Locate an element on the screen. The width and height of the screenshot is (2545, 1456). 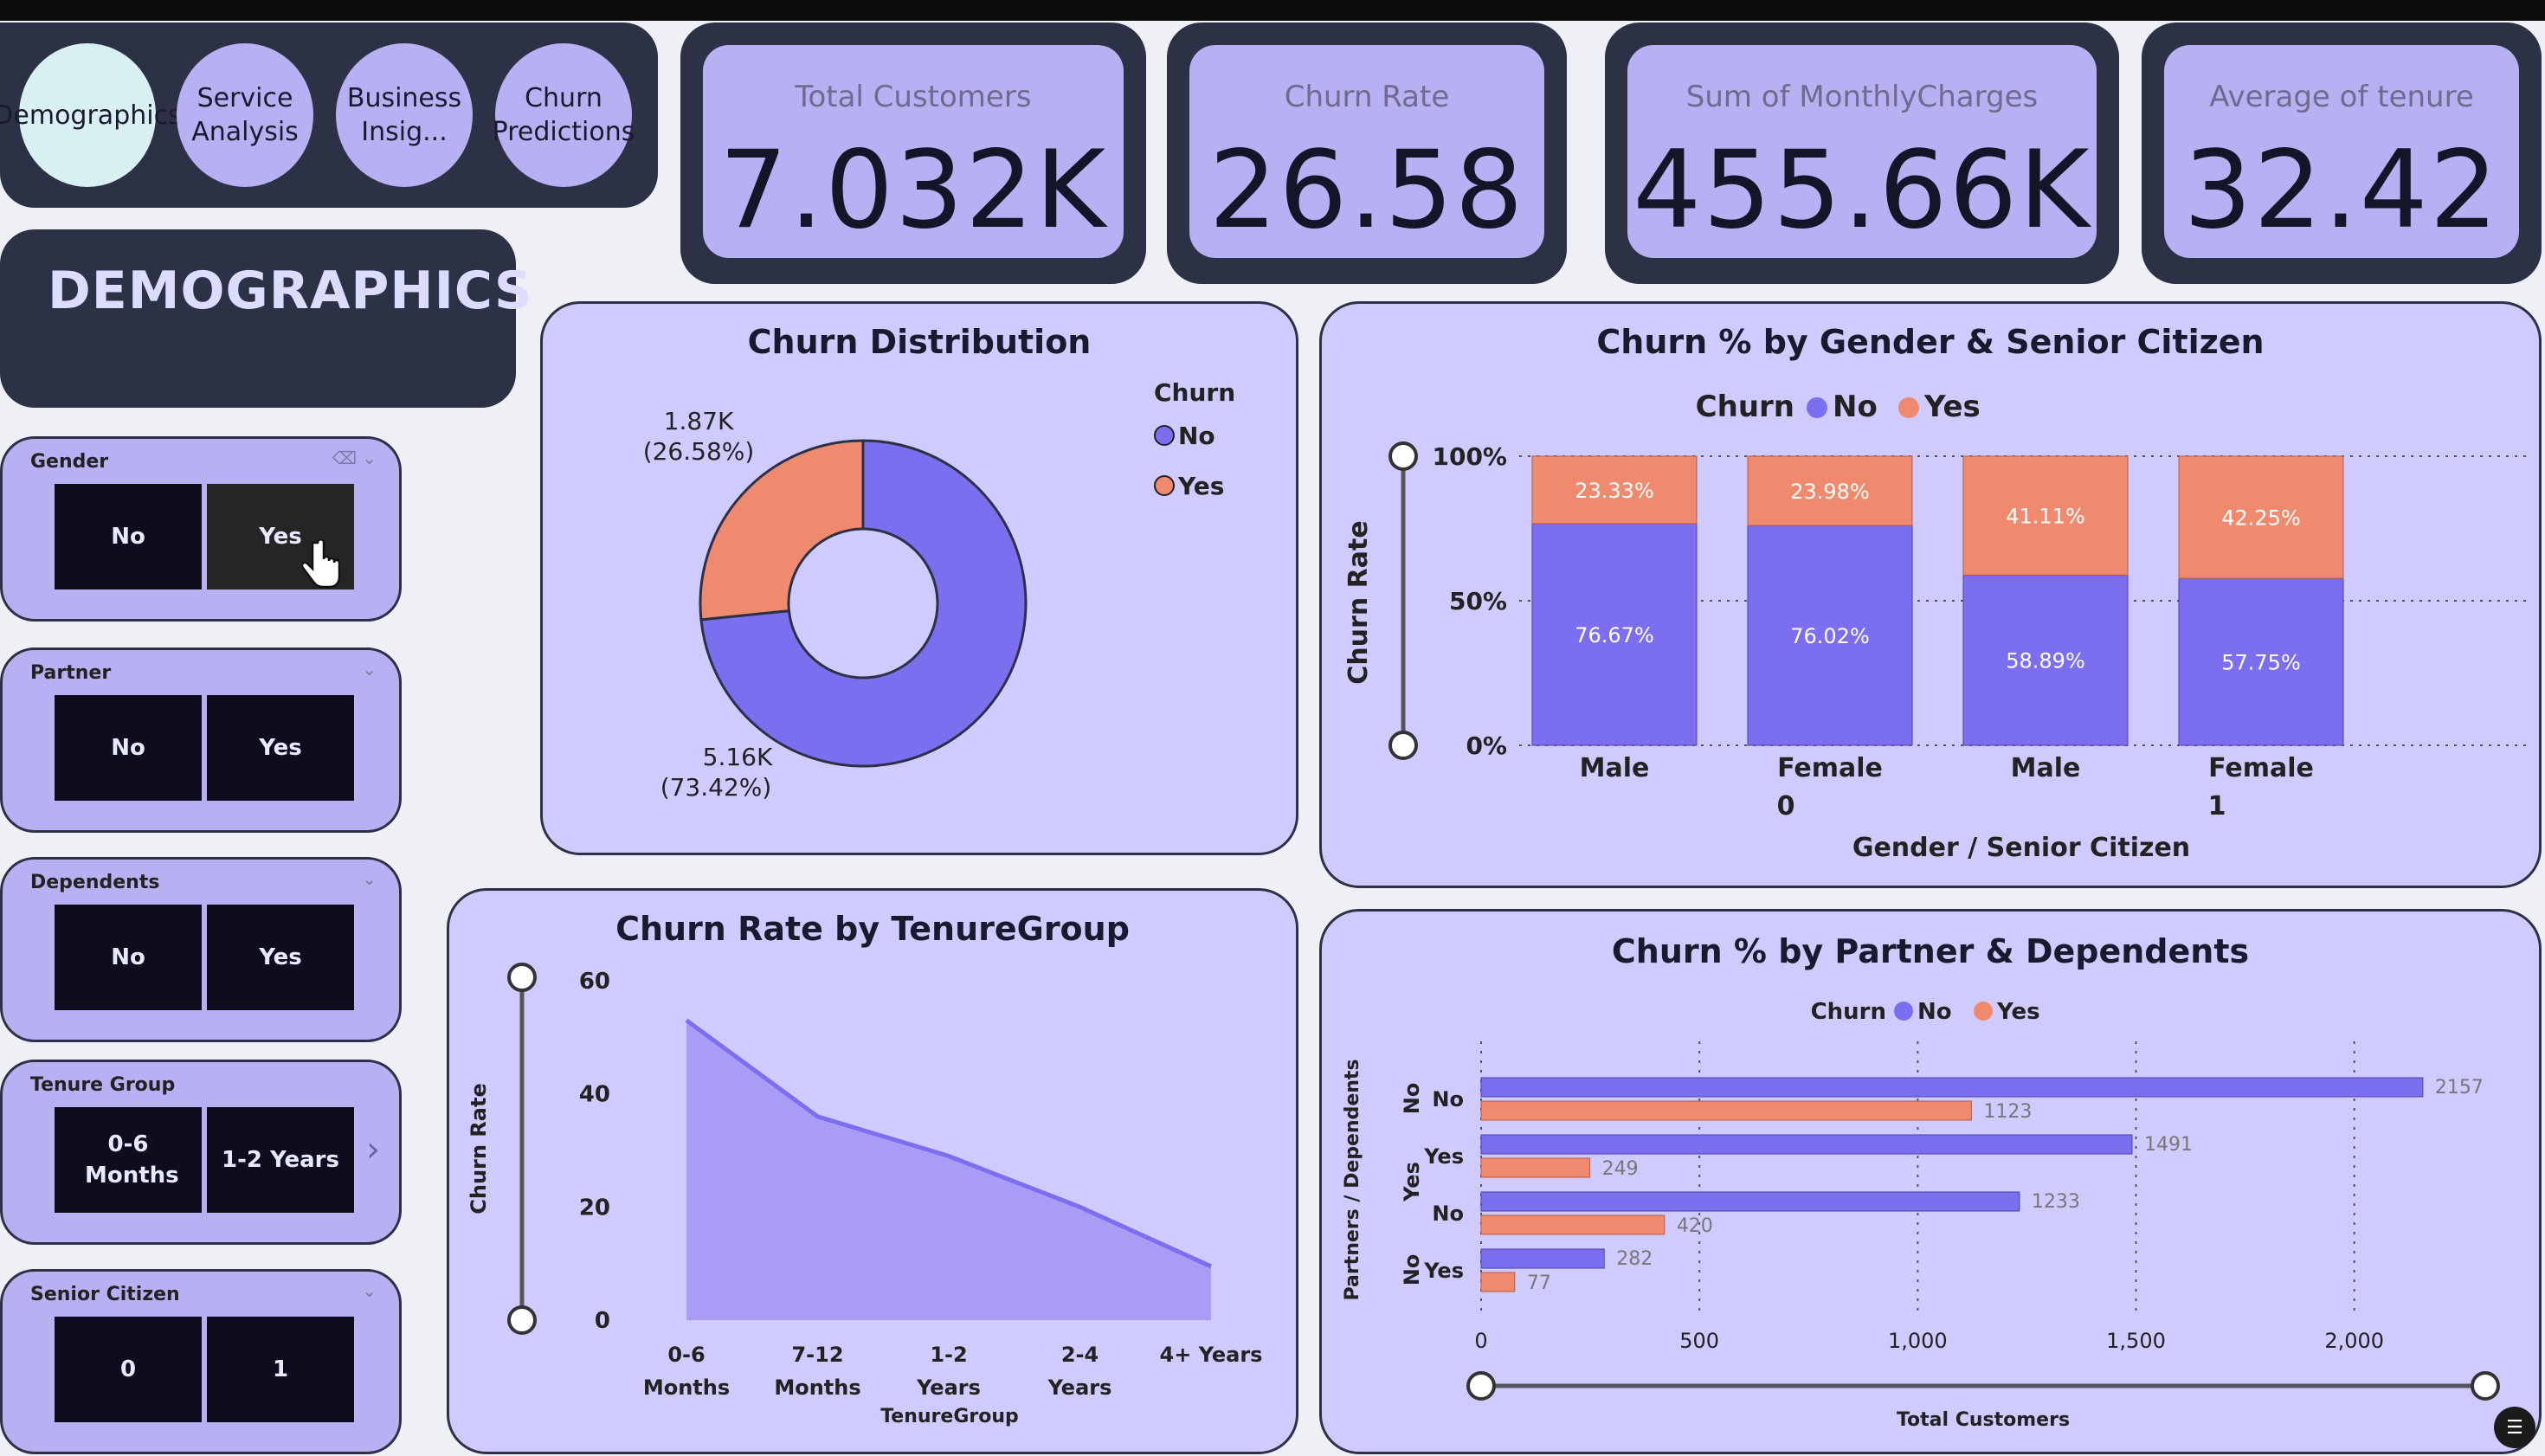
dependents-no-button: No is located at coordinates (128, 957).